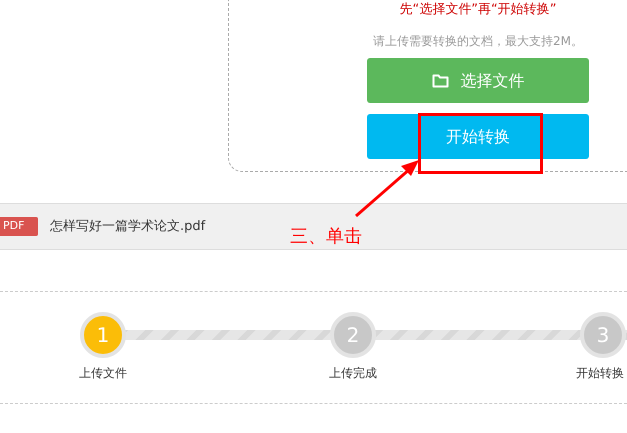 The image size is (627, 433). Describe the element at coordinates (103, 373) in the screenshot. I see `step-label: 上传文件` at that location.